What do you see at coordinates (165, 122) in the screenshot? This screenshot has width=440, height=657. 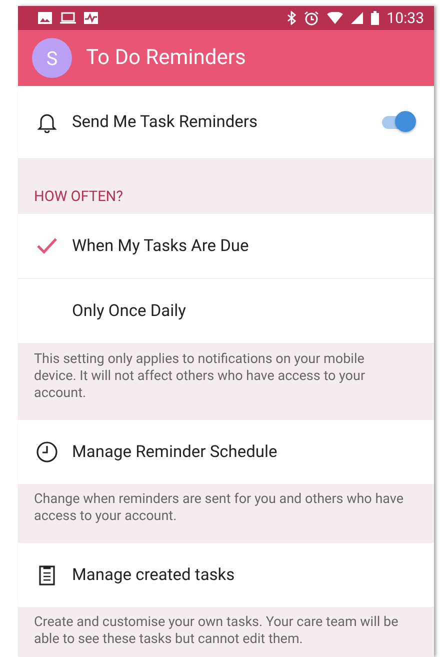 I see `setting-label: Send Me Task Reminders` at bounding box center [165, 122].